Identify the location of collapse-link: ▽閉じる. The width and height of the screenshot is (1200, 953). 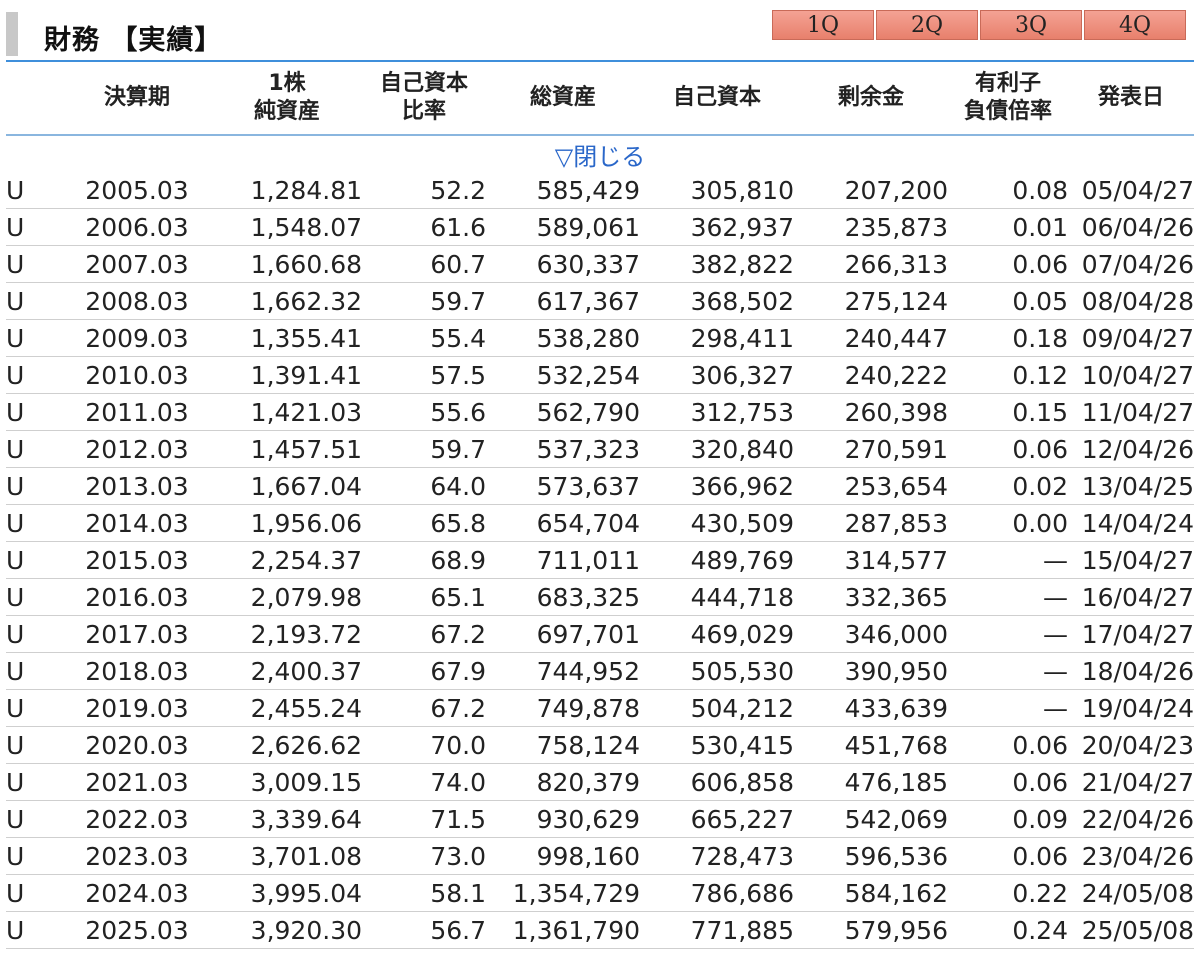
(600, 153).